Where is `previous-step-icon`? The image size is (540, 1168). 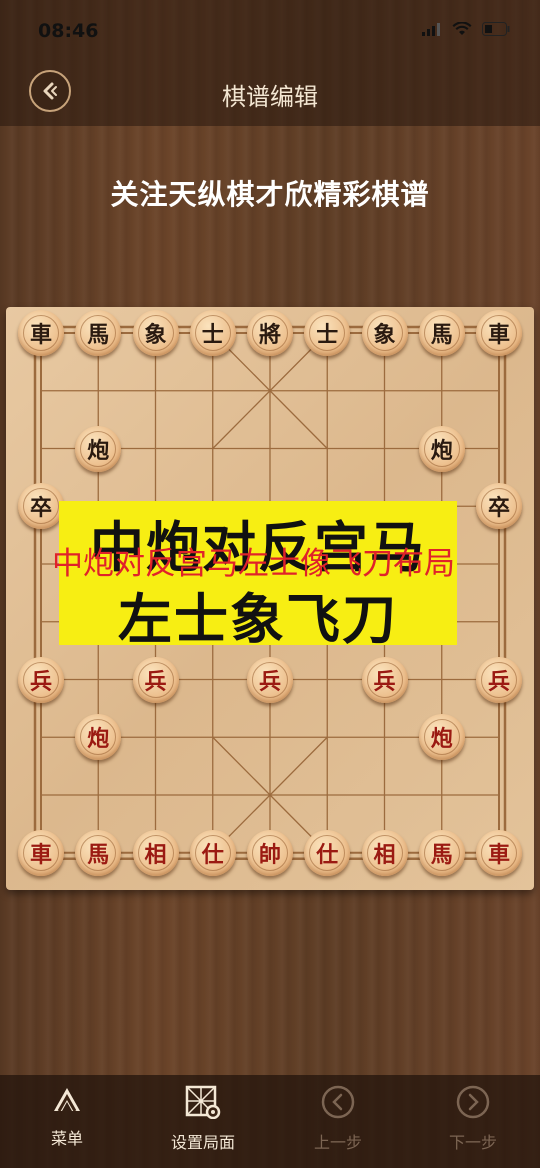 previous-step-icon is located at coordinates (338, 1102).